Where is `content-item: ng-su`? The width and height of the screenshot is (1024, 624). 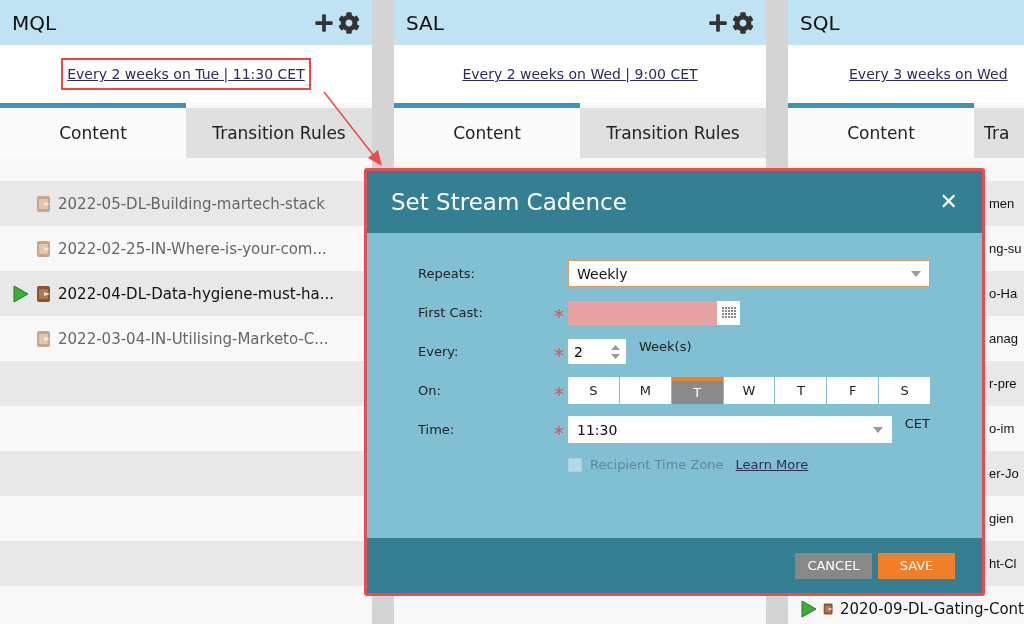
content-item: ng-su is located at coordinates (1005, 248).